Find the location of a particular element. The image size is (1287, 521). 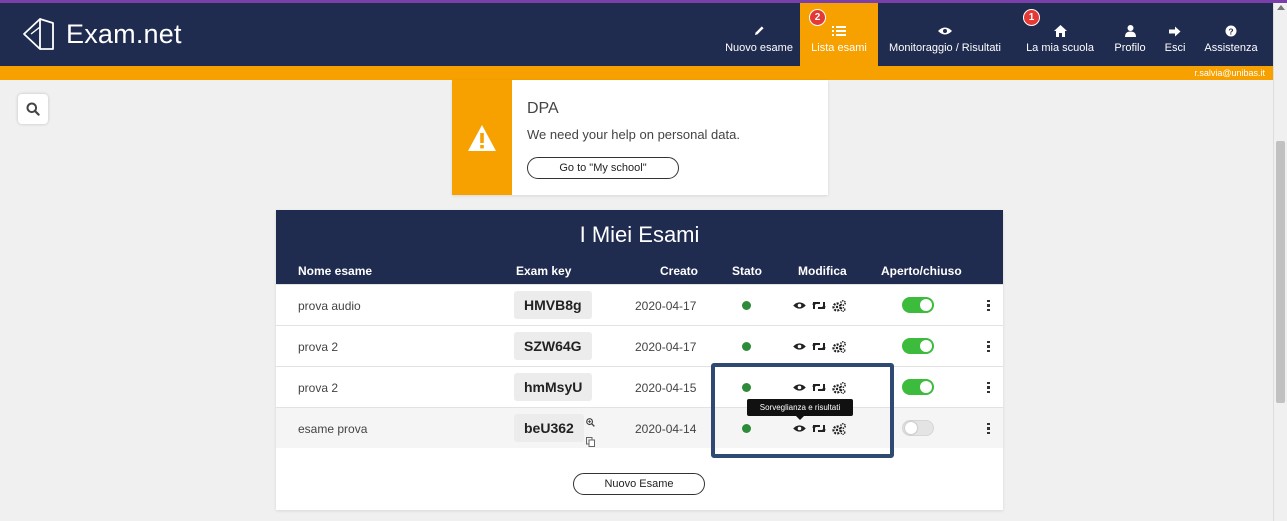

exam-row: esame prova beU362 2020-04-14 is located at coordinates (639, 427).